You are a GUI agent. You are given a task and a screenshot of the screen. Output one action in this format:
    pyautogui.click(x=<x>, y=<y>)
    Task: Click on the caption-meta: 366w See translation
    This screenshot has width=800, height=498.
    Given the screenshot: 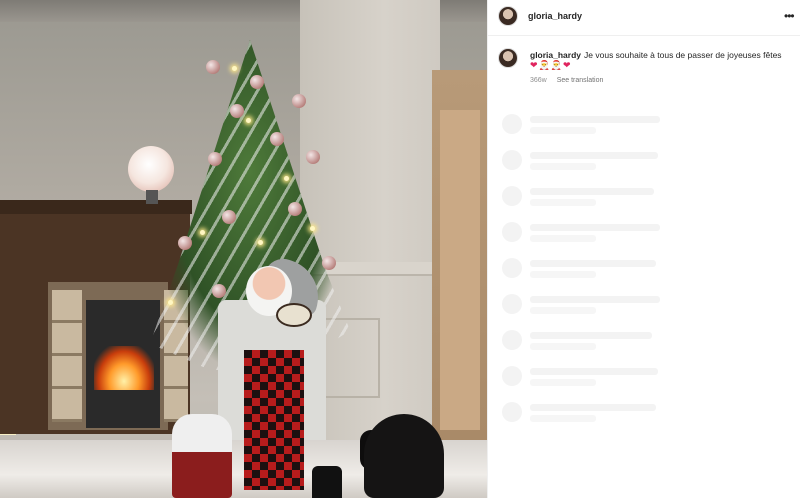 What is the action you would take?
    pyautogui.click(x=570, y=80)
    